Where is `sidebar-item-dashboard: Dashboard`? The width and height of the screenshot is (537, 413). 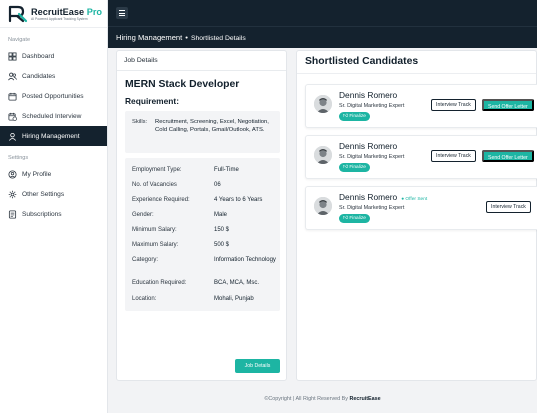
sidebar-item-dashboard: Dashboard is located at coordinates (53, 56).